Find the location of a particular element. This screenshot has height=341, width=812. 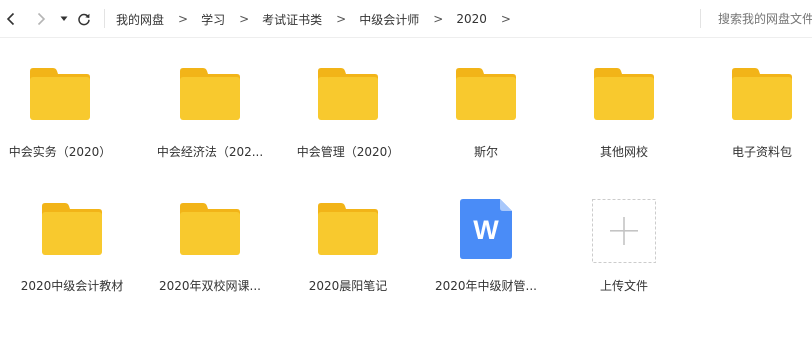

refresh-icon is located at coordinates (84, 19).